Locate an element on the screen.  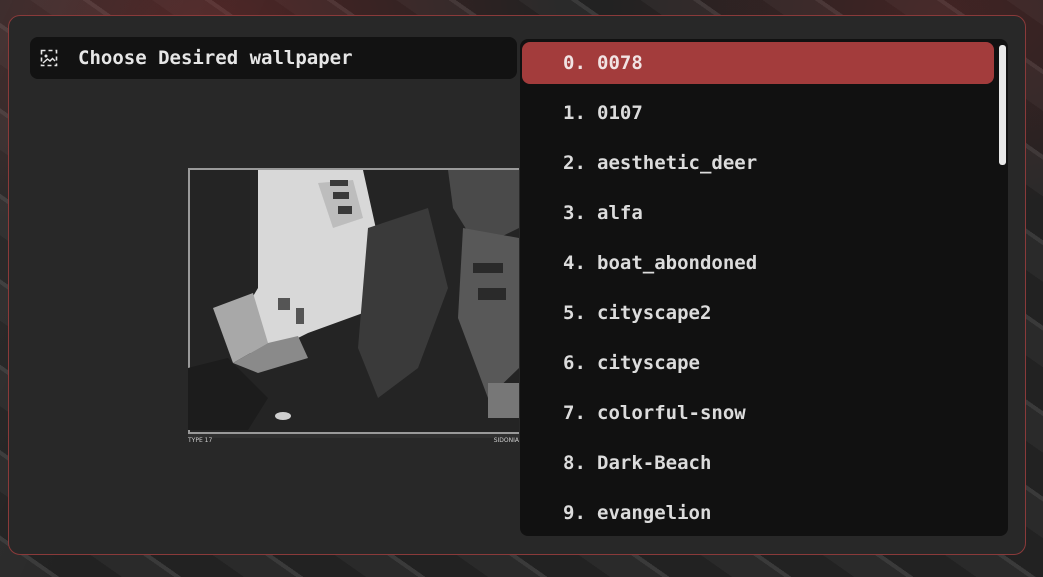
list-item: 2. aesthetic_deer is located at coordinates (758, 163).